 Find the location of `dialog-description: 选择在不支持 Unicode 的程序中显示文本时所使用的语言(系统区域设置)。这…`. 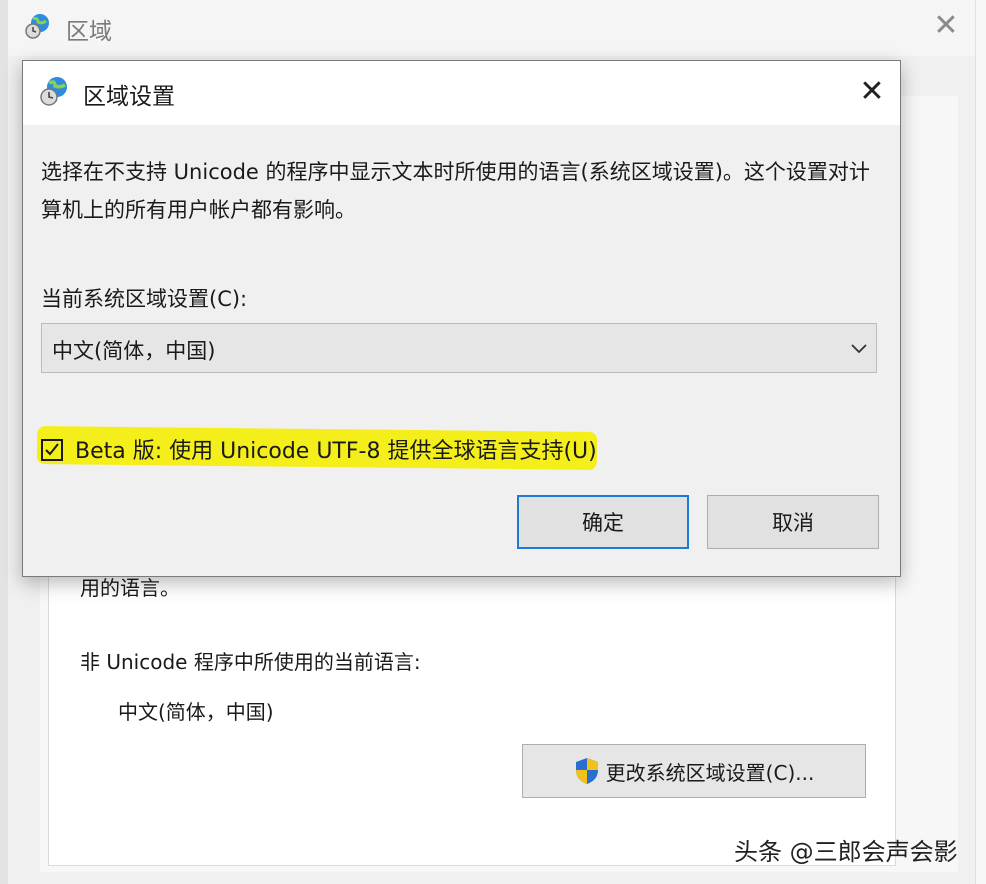

dialog-description: 选择在不支持 Unicode 的程序中显示文本时所使用的语言(系统区域设置)。这… is located at coordinates (455, 191).